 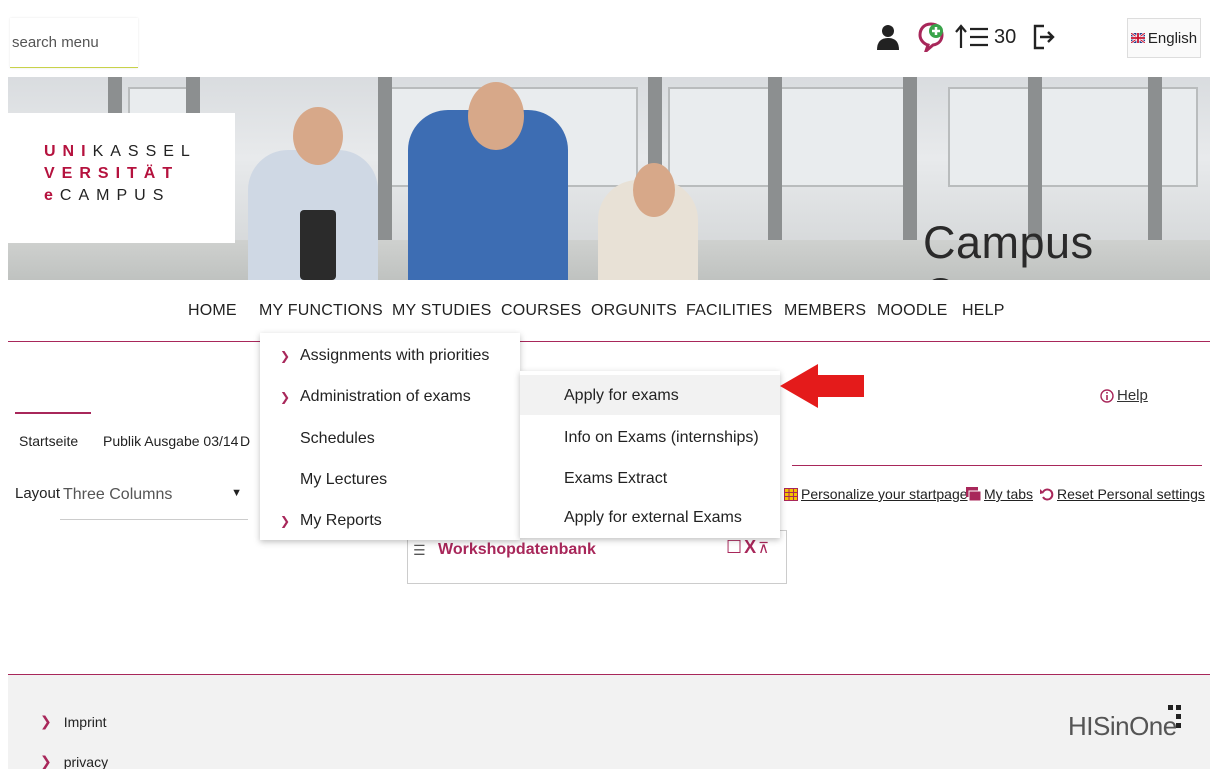 What do you see at coordinates (390, 396) in the screenshot?
I see `menu-item-administration-of-exams: ❯ Administration of exams` at bounding box center [390, 396].